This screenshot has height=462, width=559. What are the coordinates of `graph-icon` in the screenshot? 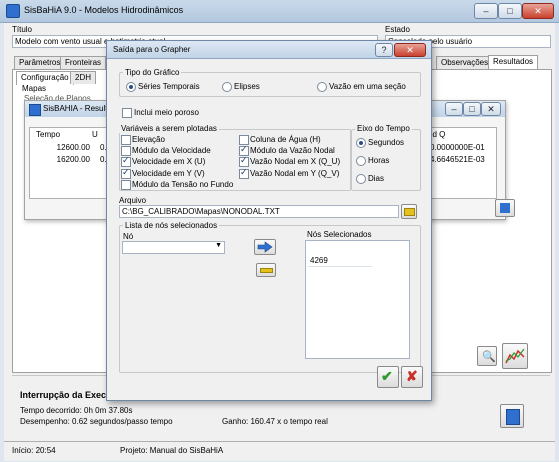 It's located at (515, 356).